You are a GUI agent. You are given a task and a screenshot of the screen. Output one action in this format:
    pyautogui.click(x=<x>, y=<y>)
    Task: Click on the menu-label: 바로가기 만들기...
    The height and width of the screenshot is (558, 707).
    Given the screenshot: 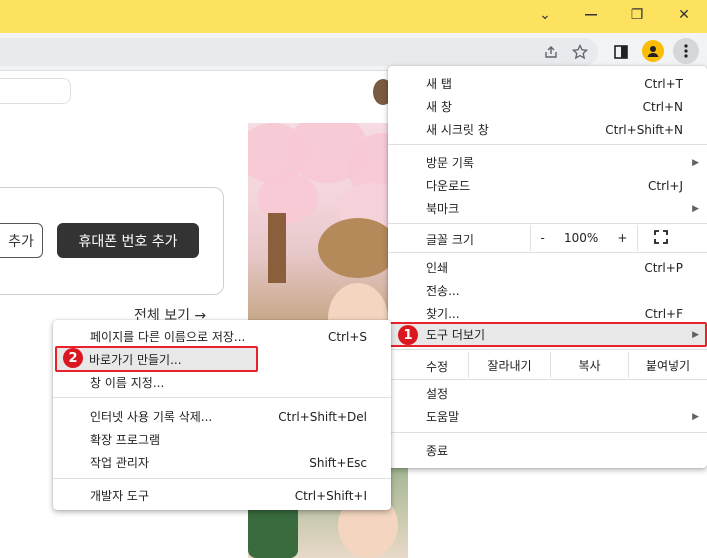 What is the action you would take?
    pyautogui.click(x=135, y=359)
    